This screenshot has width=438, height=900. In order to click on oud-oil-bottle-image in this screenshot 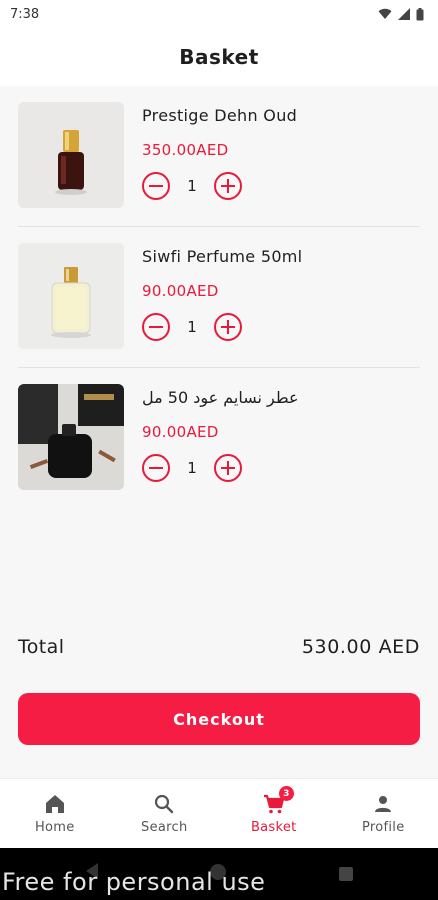, I will do `click(71, 155)`.